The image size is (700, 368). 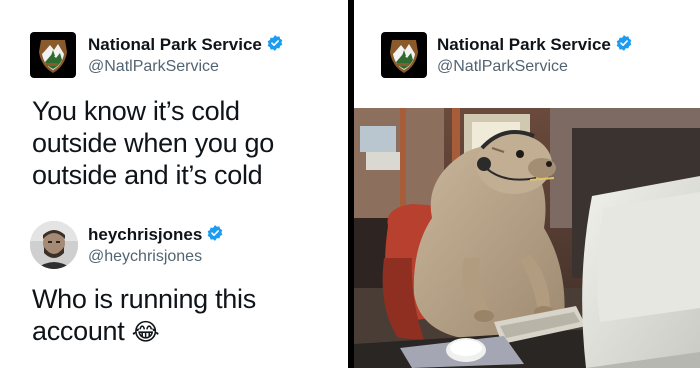 I want to click on reply-text: Who is running this account 😂, so click(x=144, y=316).